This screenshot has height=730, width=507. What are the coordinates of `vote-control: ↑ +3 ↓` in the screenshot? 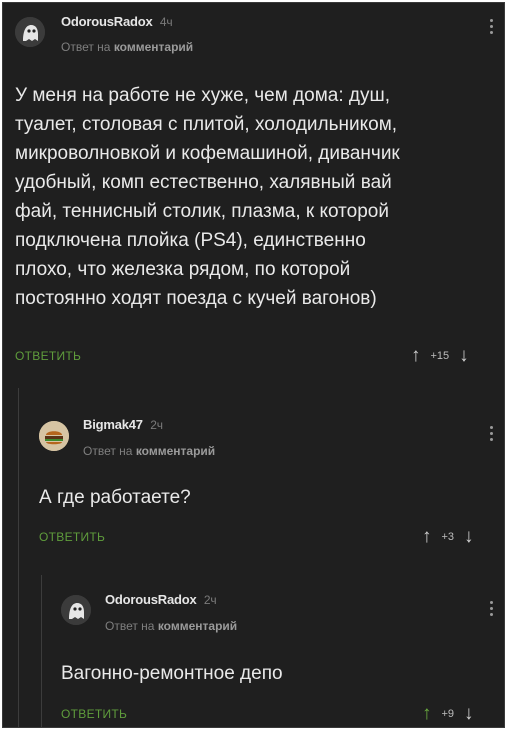 It's located at (448, 536).